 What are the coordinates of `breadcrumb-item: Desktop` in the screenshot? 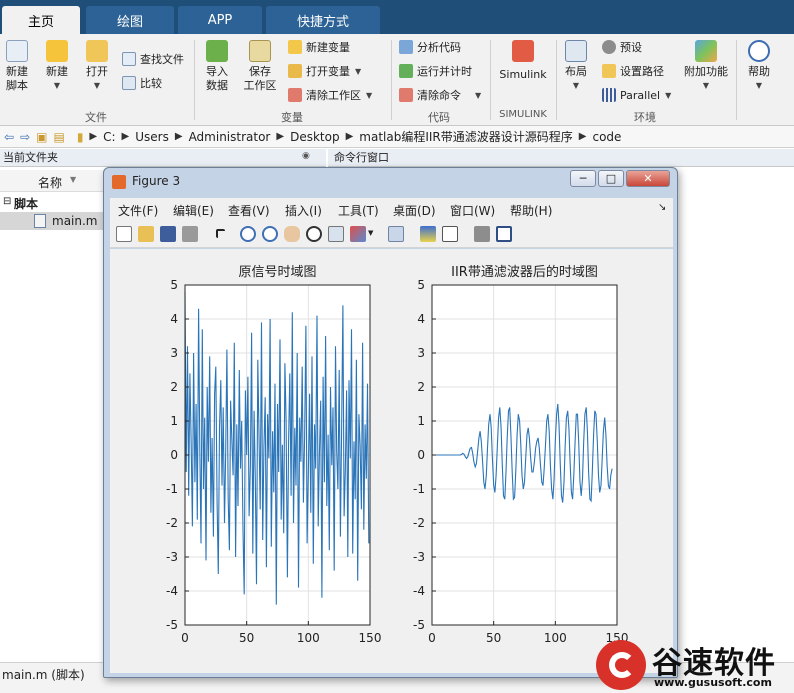 It's located at (315, 137).